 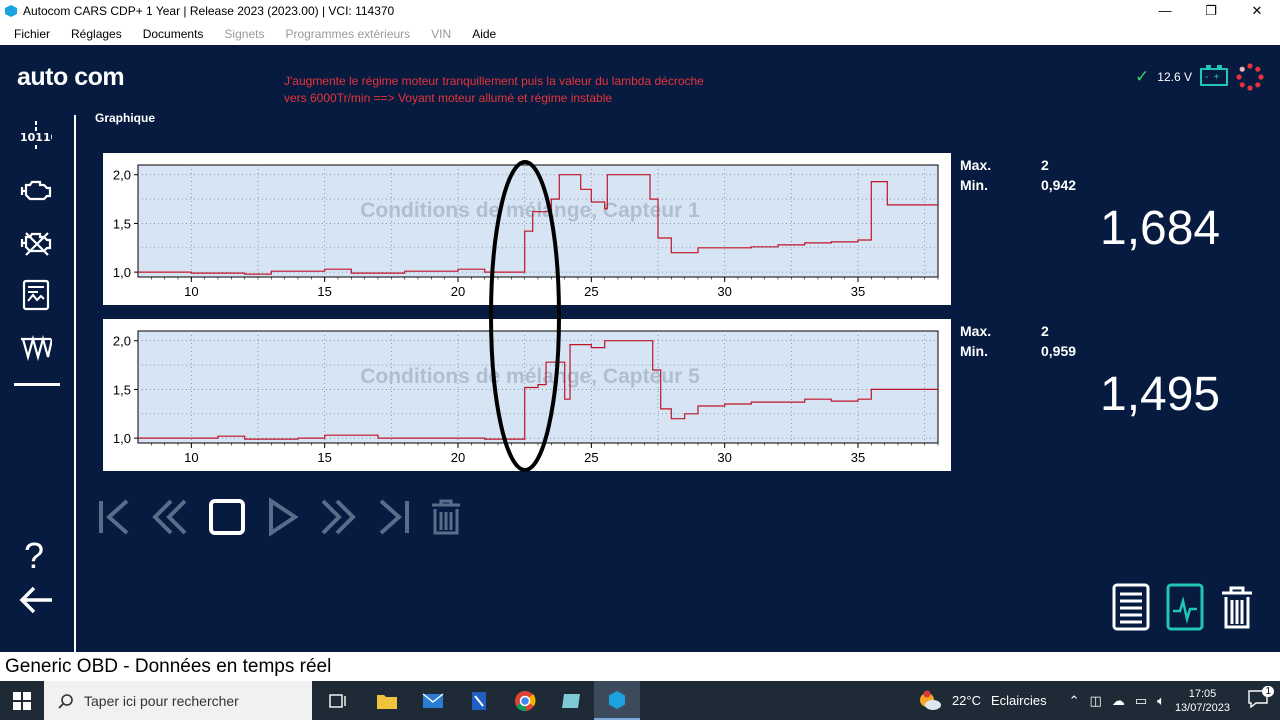 What do you see at coordinates (1185, 607) in the screenshot?
I see `graph-view-icon` at bounding box center [1185, 607].